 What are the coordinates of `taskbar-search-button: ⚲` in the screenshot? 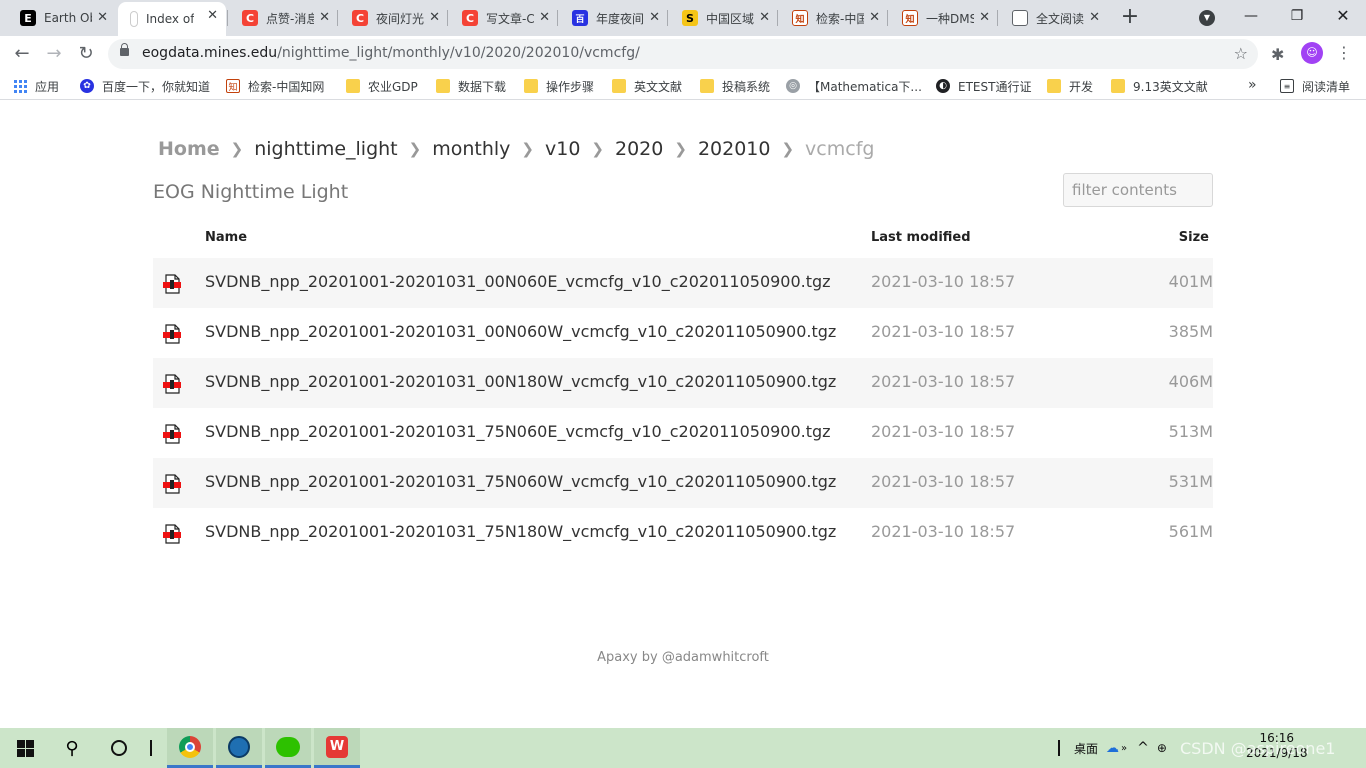 It's located at (72, 748).